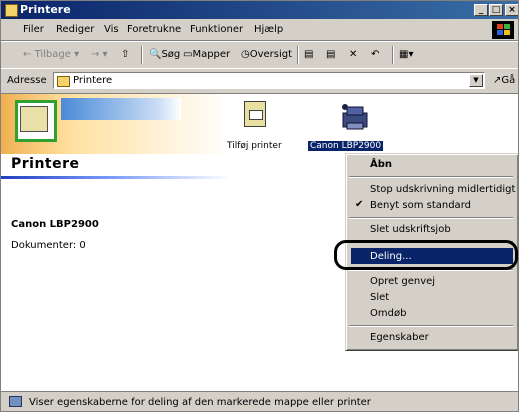 The image size is (519, 412). I want to click on delete-icon: ✕, so click(353, 54).